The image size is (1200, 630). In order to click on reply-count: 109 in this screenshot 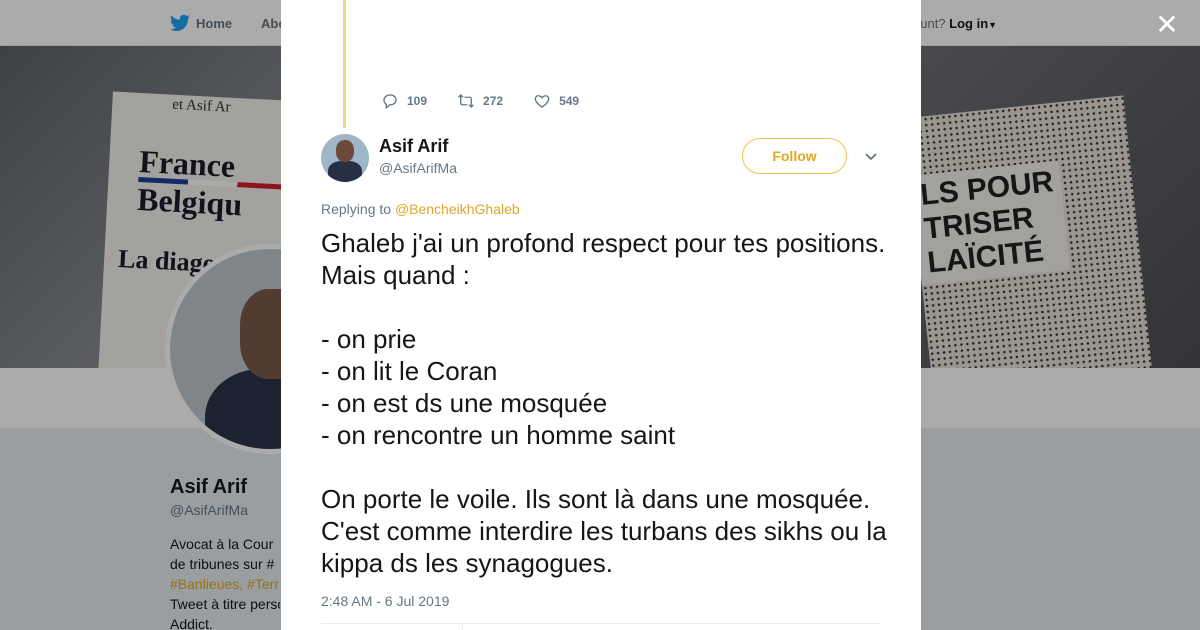, I will do `click(417, 101)`.